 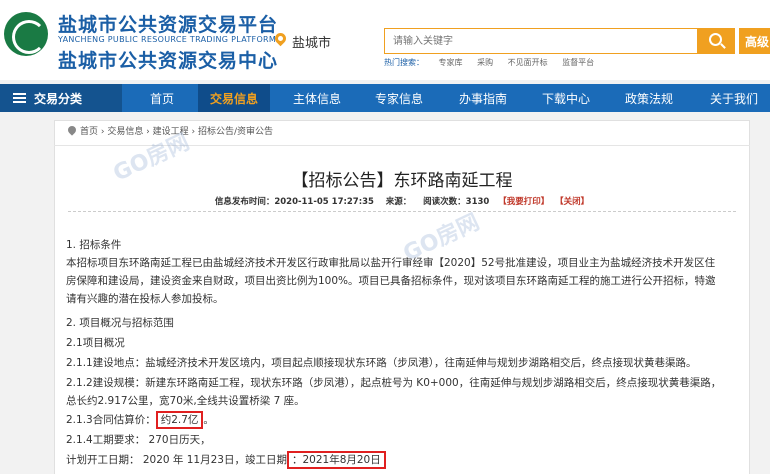 What do you see at coordinates (456, 202) in the screenshot?
I see `view-count: 阅读次数：3130` at bounding box center [456, 202].